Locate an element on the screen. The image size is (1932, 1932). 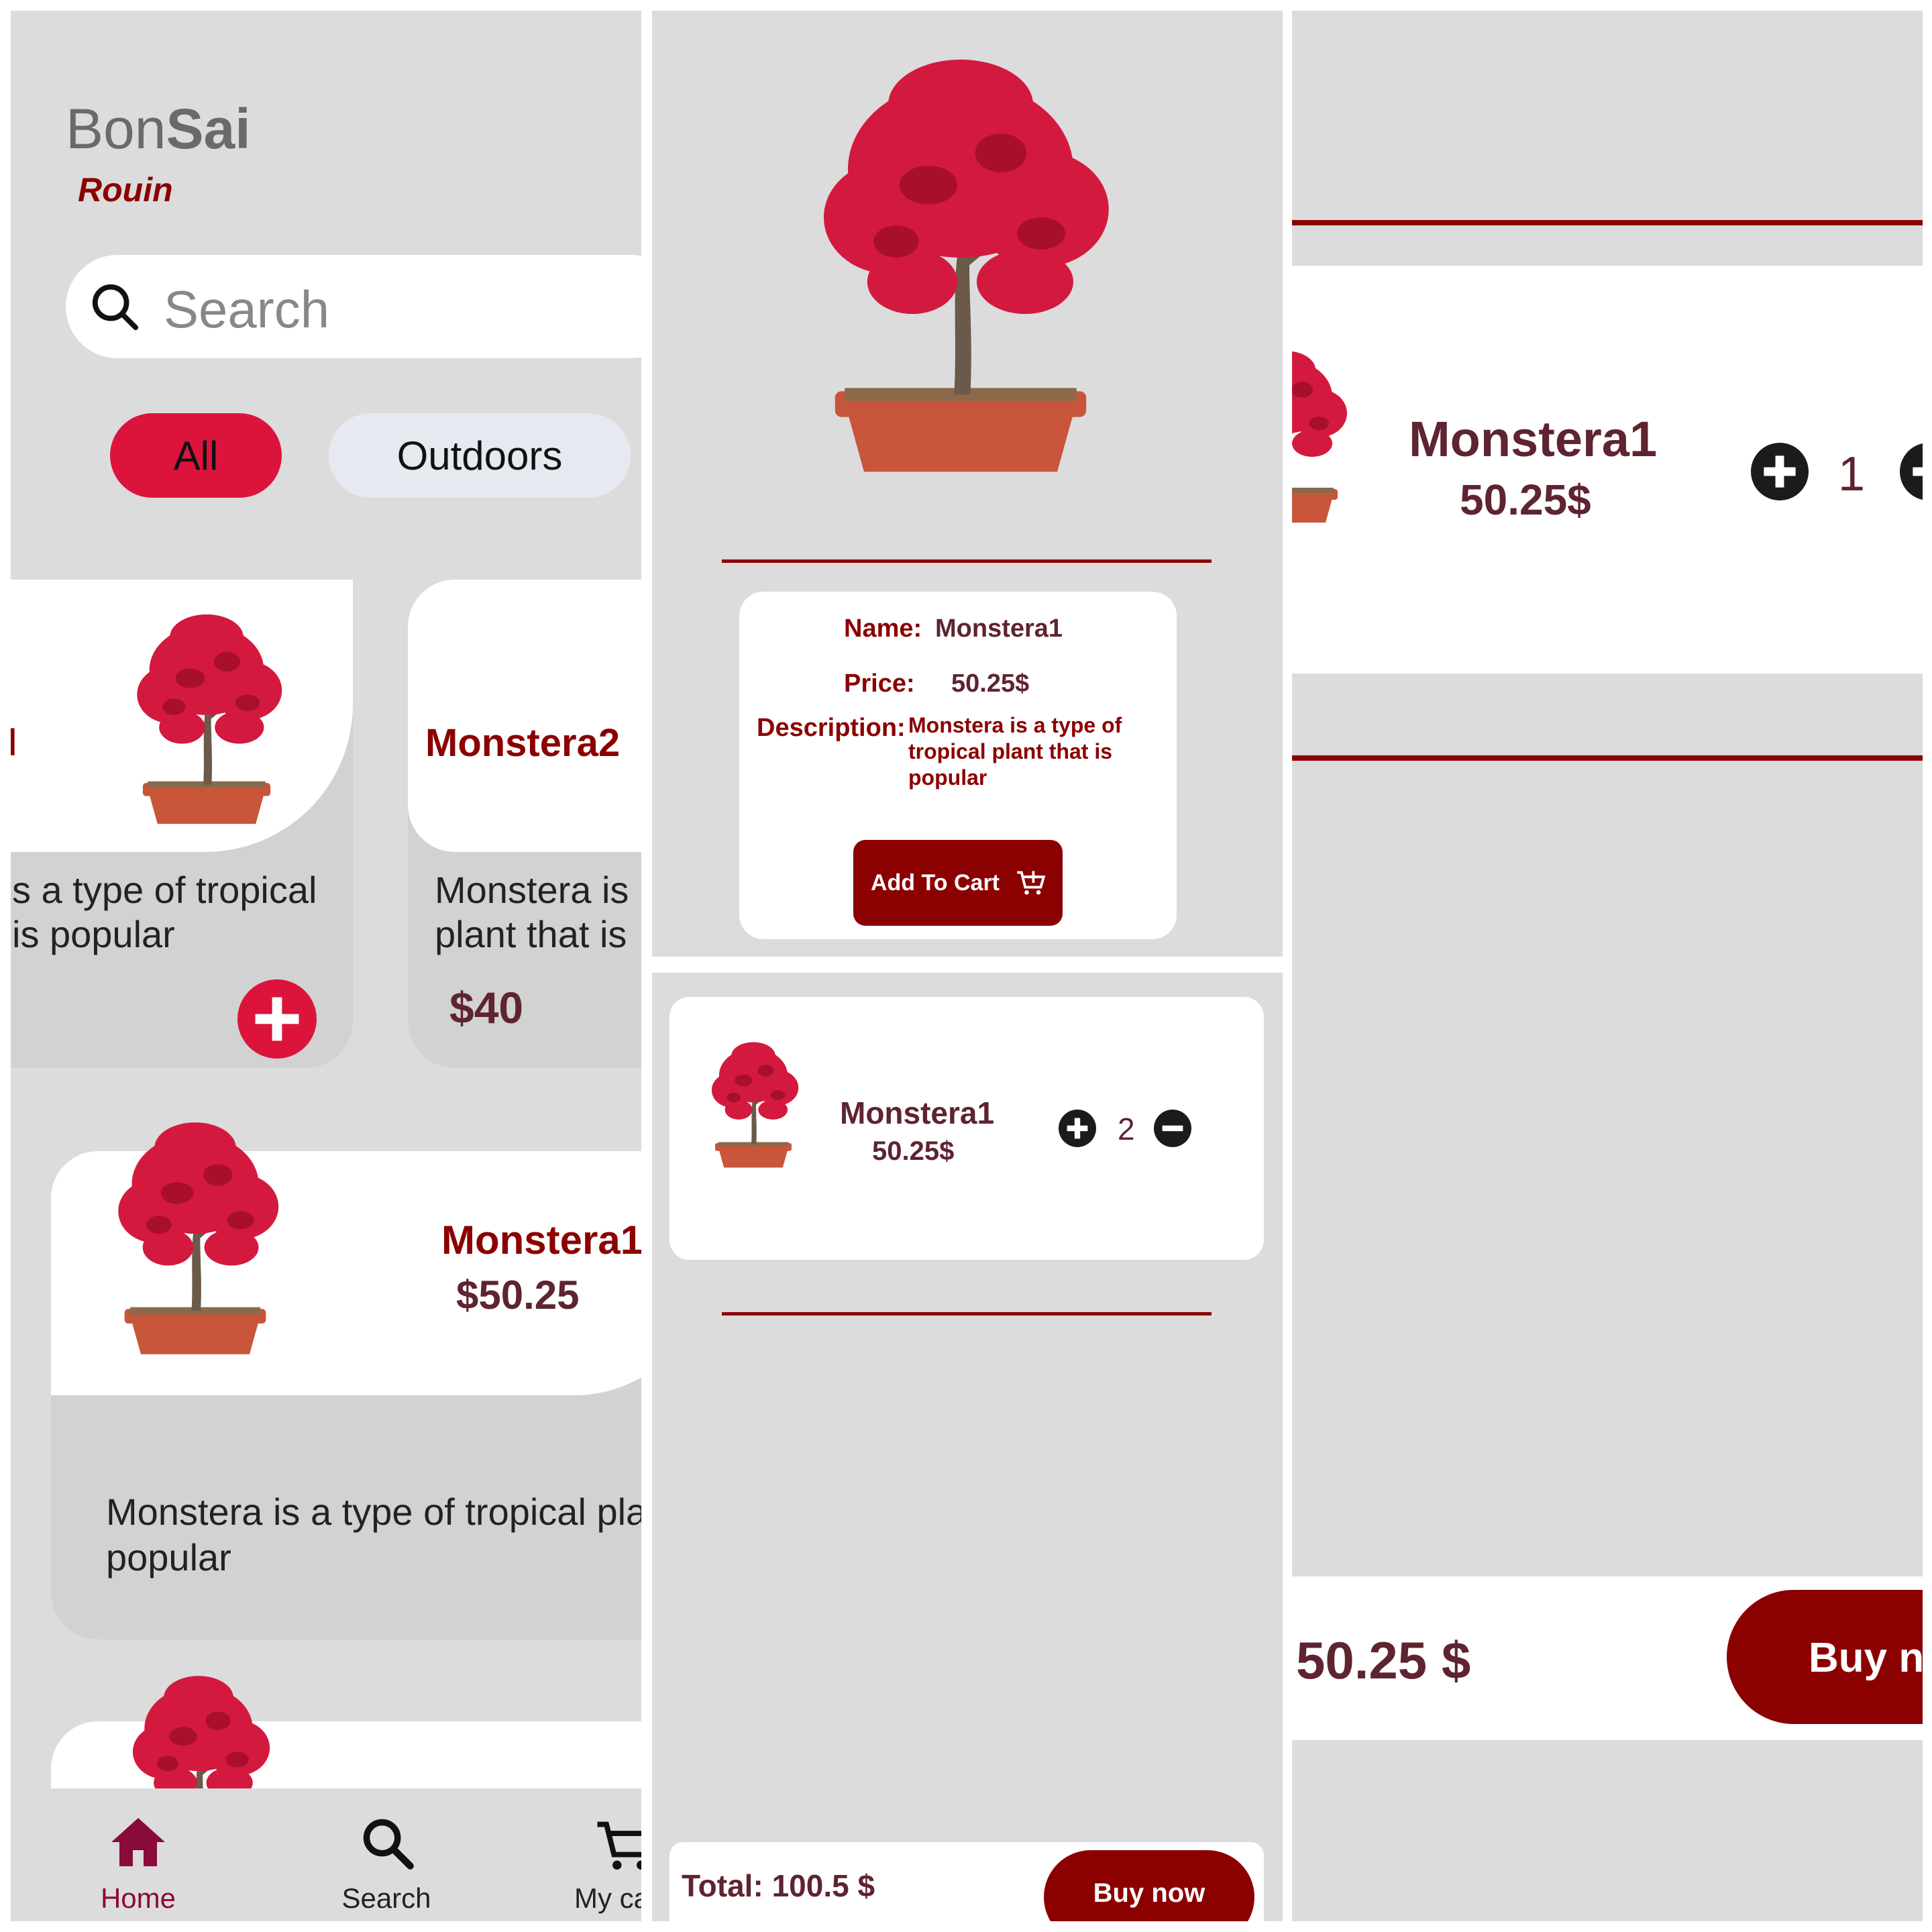
chip-all-label: All is located at coordinates (196, 455).